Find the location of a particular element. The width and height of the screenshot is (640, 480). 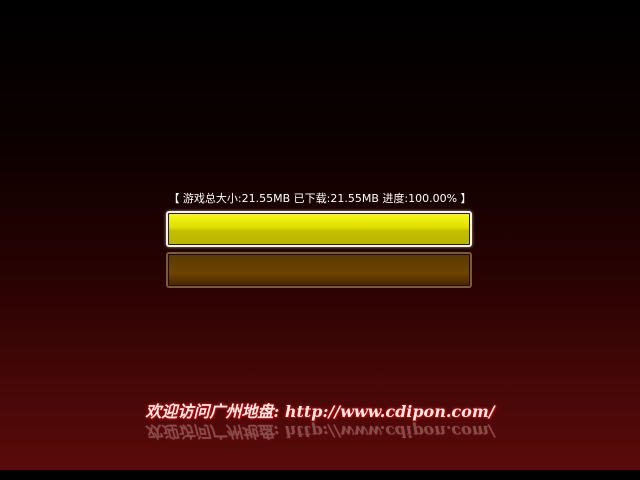

site-url-banner-reflection: 欢迎访问广州地盘: http://www.cdipon.com/ is located at coordinates (320, 431).